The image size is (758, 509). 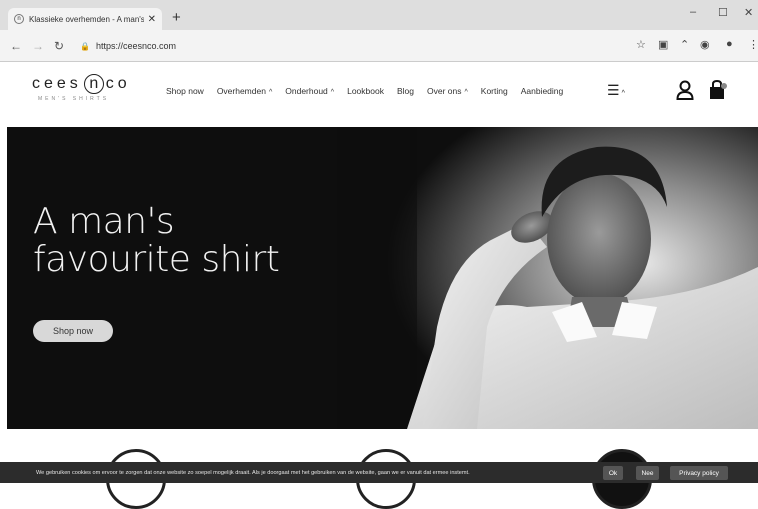 I want to click on menu-item-aanbieding: Aanbieding, so click(x=542, y=91).